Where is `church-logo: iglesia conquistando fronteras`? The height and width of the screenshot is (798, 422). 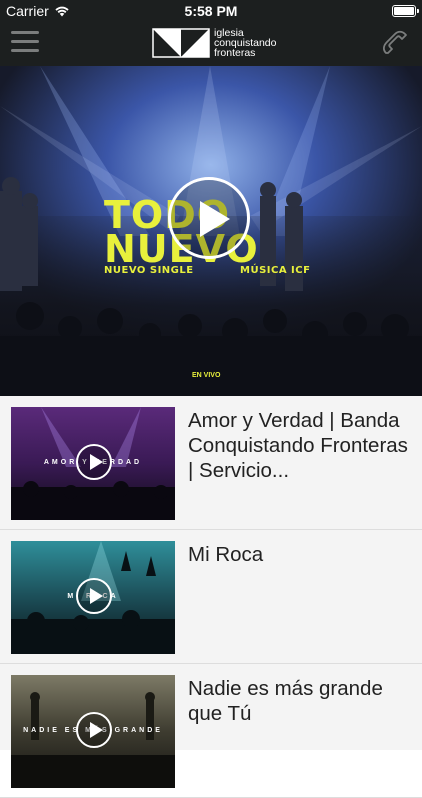 church-logo: iglesia conquistando fronteras is located at coordinates (214, 43).